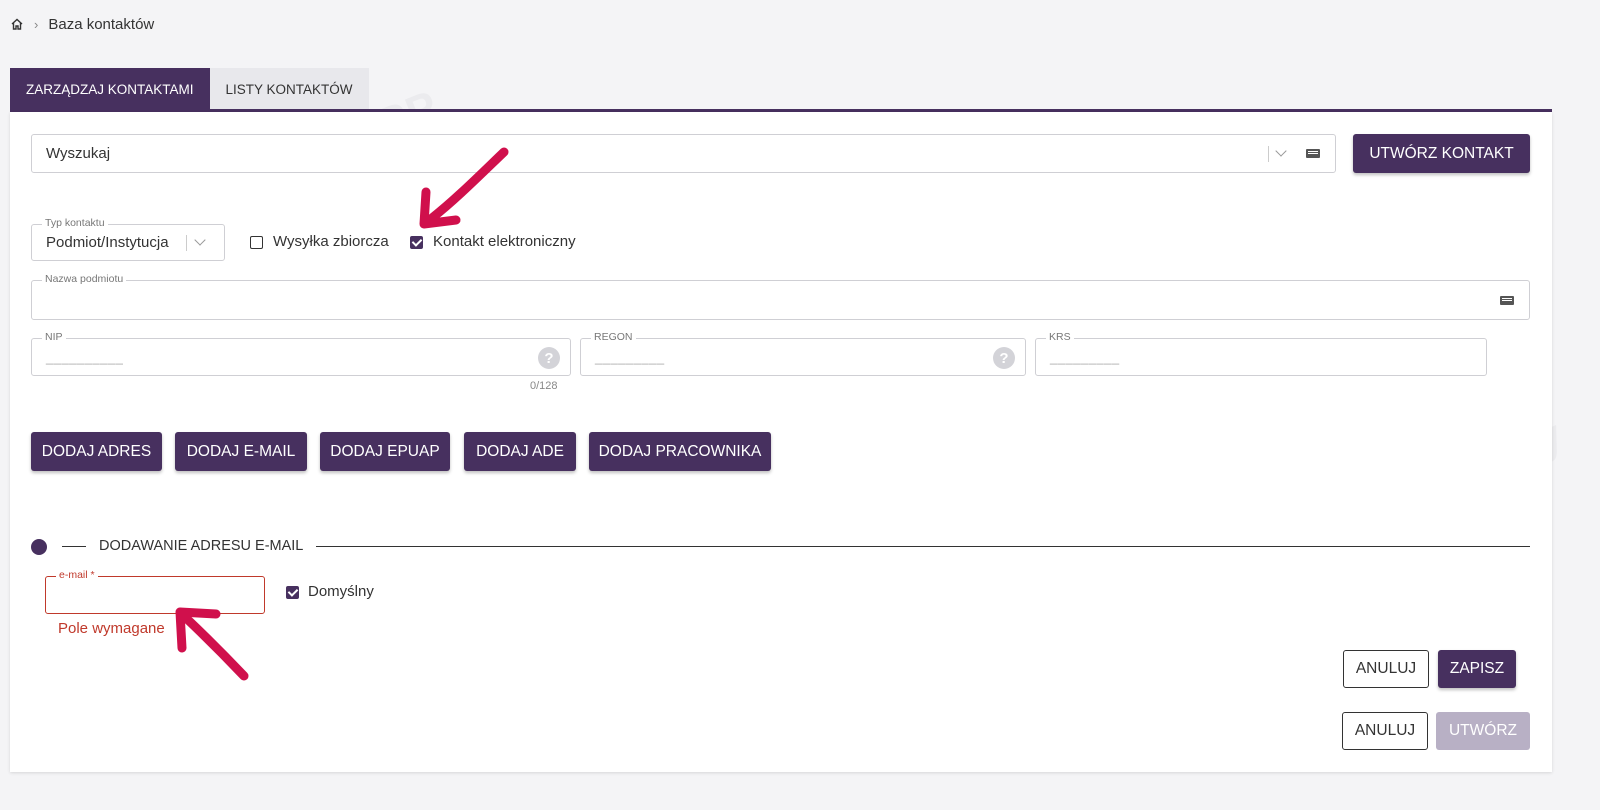 This screenshot has height=810, width=1600. What do you see at coordinates (107, 242) in the screenshot?
I see `contact-type-value: Podmiot/Instytucja` at bounding box center [107, 242].